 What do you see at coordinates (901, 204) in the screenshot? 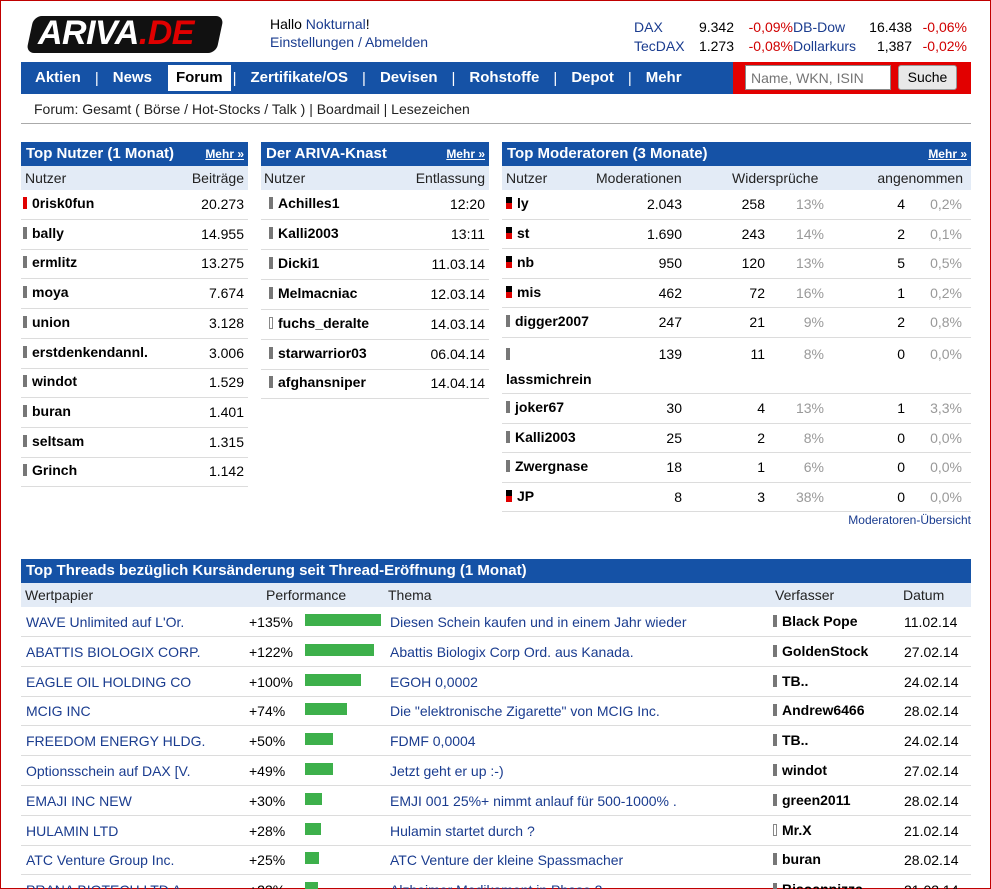
I see `accepted-count: 4` at bounding box center [901, 204].